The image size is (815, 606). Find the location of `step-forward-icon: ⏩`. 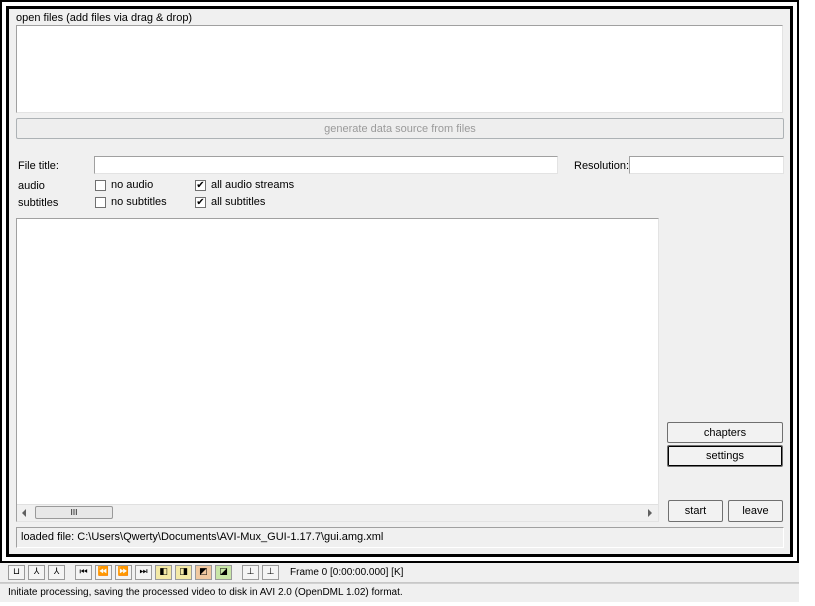

step-forward-icon: ⏩ is located at coordinates (123, 572).